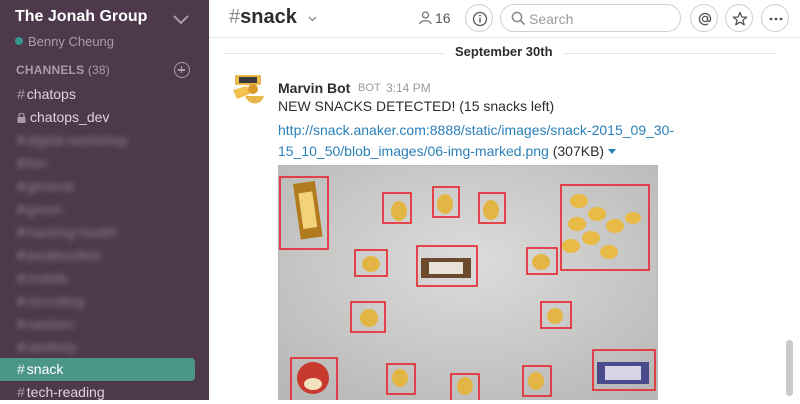  What do you see at coordinates (97, 209) in the screenshot?
I see `sidebar-item-blurred: # green` at bounding box center [97, 209].